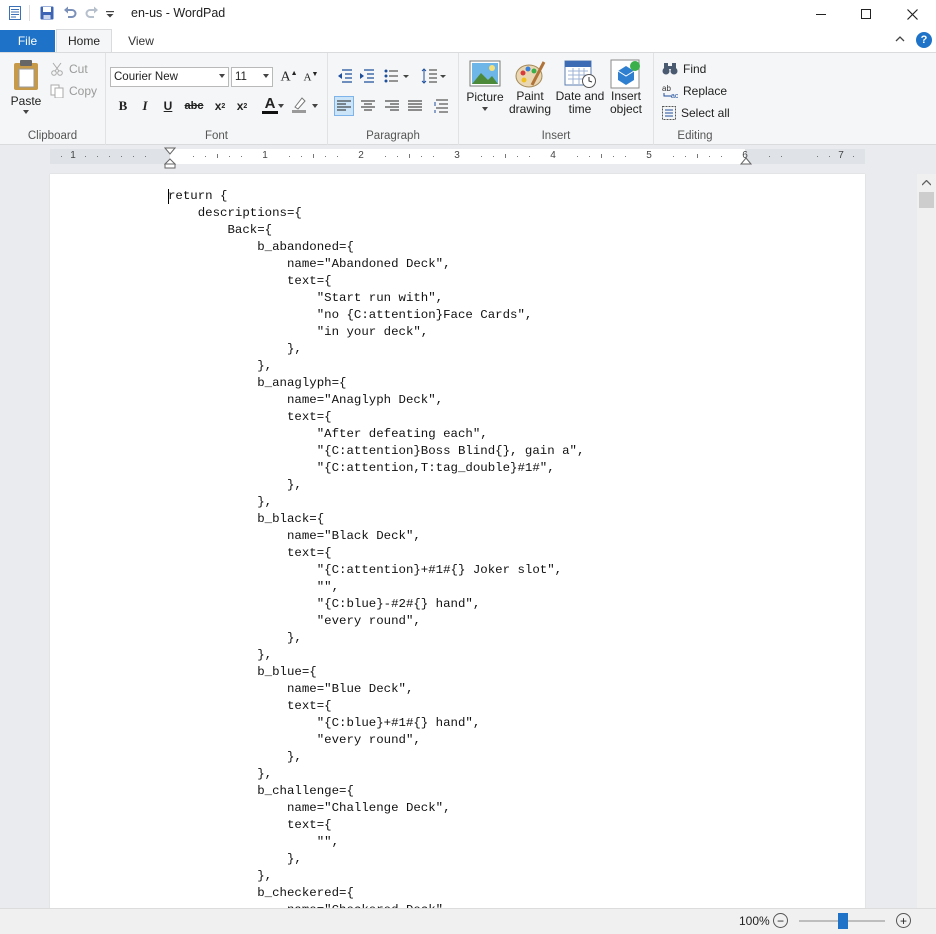  I want to click on redo-icon, so click(92, 13).